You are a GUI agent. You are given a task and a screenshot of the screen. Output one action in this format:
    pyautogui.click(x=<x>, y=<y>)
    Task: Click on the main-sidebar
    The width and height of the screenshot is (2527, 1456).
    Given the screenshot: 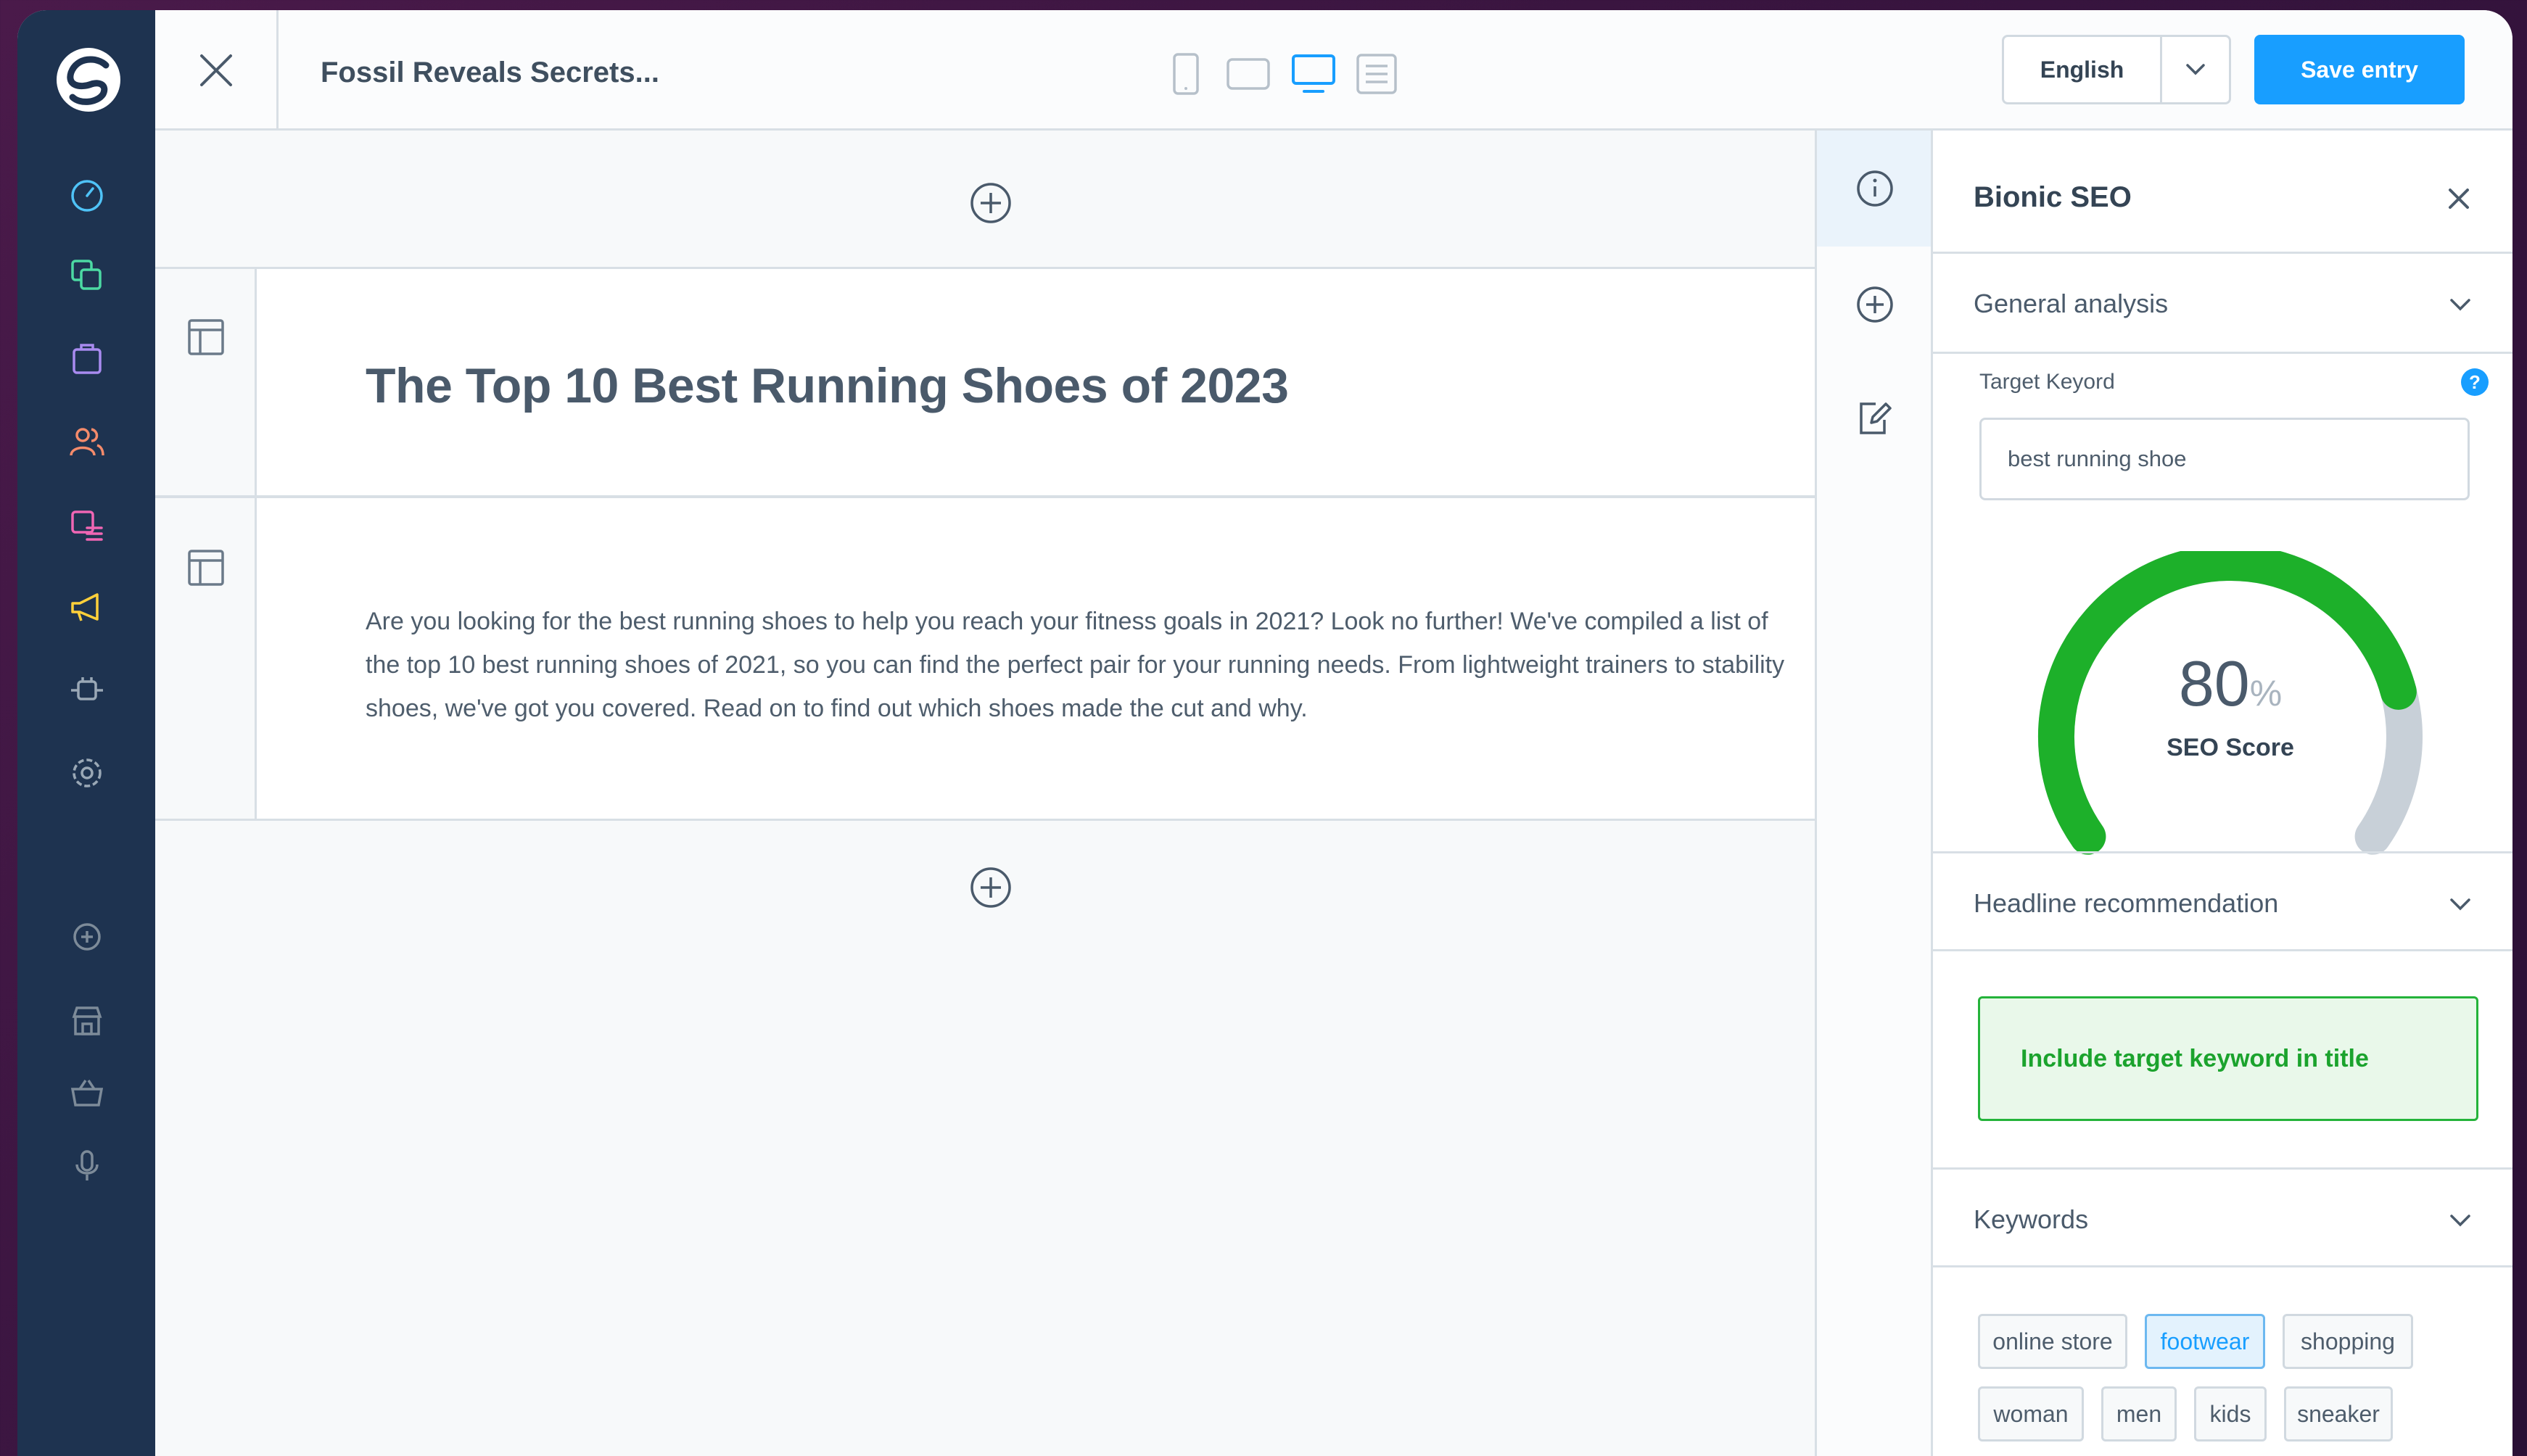 What is the action you would take?
    pyautogui.click(x=86, y=733)
    